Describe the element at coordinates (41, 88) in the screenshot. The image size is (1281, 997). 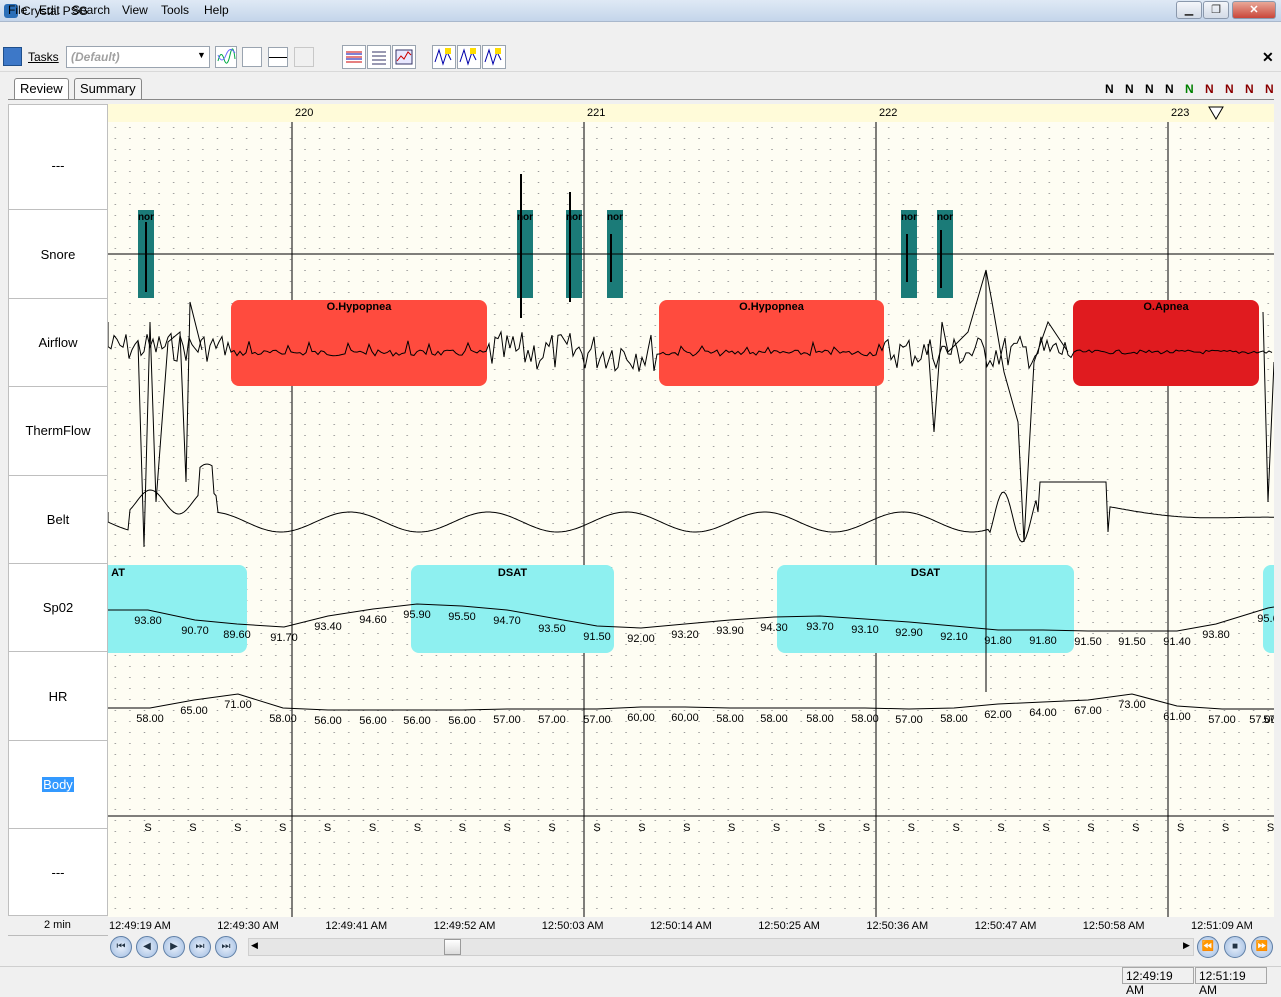
I see `tab-review: Review` at that location.